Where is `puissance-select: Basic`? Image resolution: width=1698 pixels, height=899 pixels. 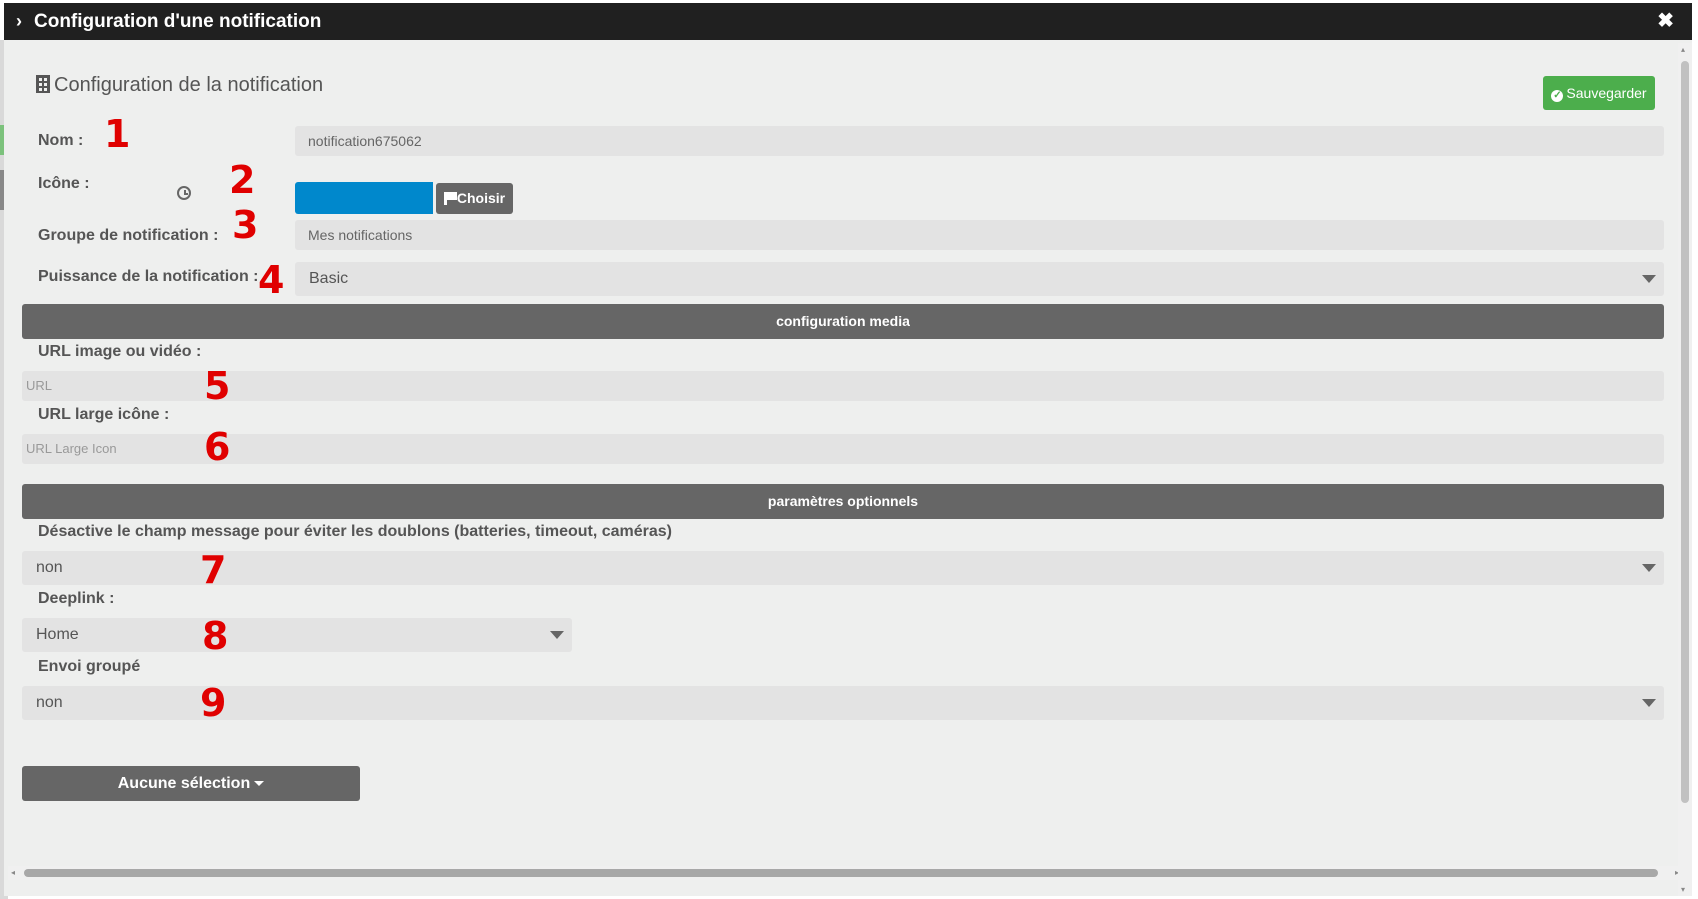 puissance-select: Basic is located at coordinates (979, 279).